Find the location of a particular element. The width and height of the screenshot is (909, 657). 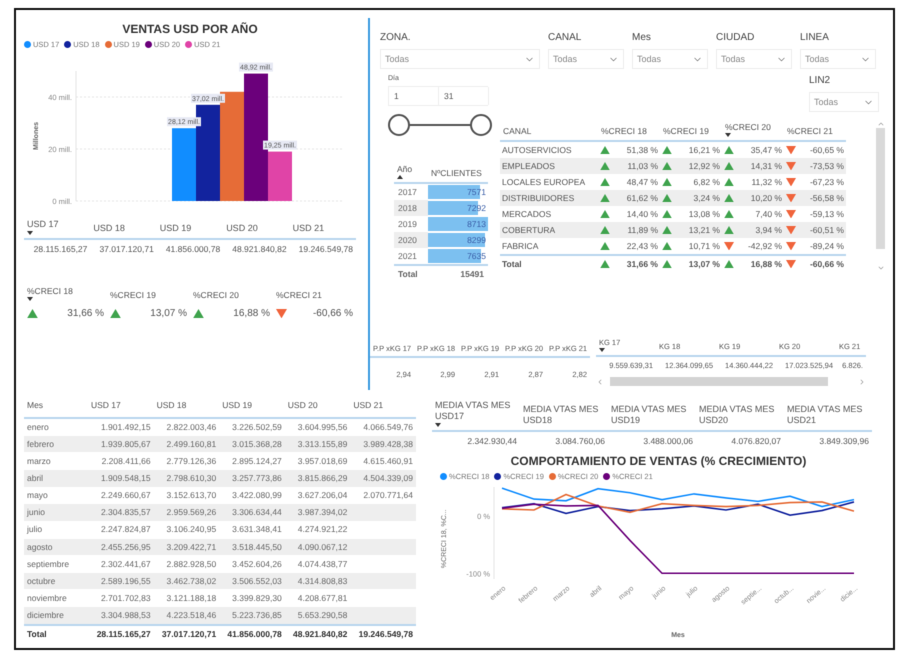

table-cell: 31,66 % is located at coordinates (642, 264).